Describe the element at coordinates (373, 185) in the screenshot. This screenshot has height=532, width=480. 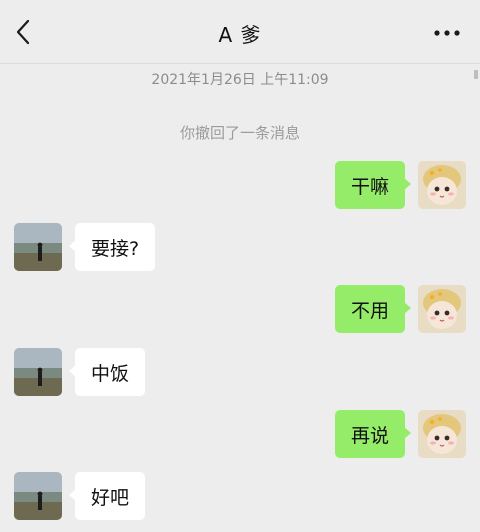
I see `outgoing-bubble: 干嘛` at that location.